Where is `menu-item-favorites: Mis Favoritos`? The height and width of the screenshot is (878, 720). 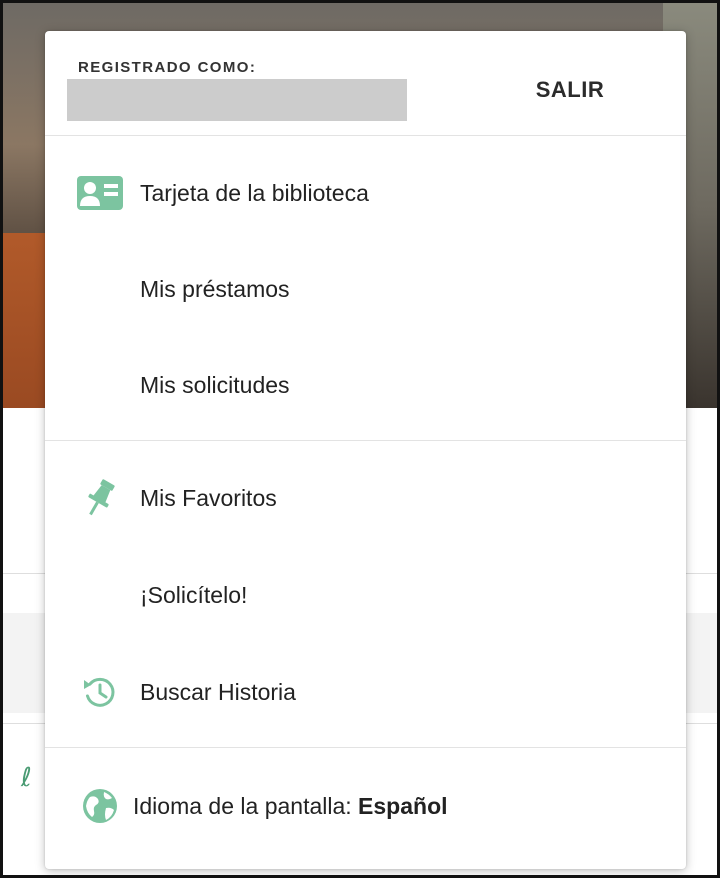
menu-item-favorites: Mis Favoritos is located at coordinates (365, 498).